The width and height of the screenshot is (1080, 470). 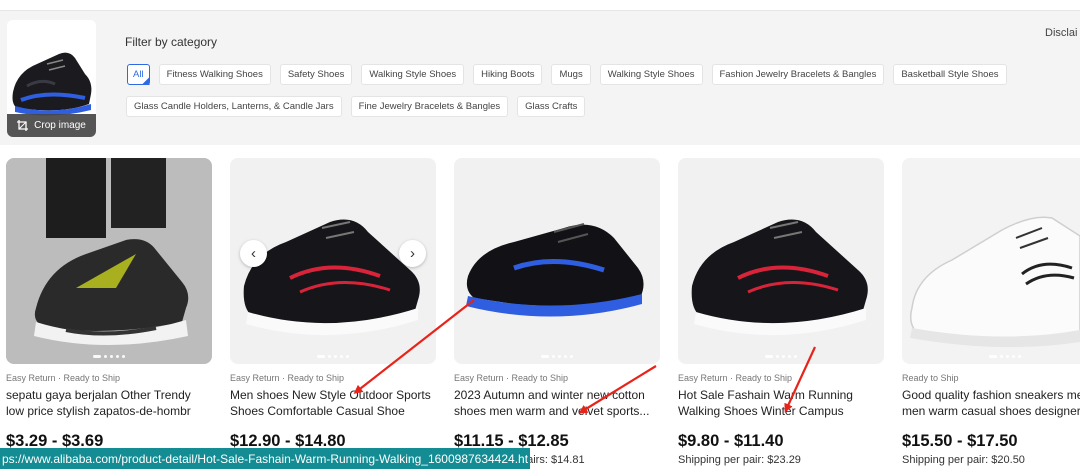 What do you see at coordinates (51, 78) in the screenshot?
I see `search-image-thumbnail: Crop image` at bounding box center [51, 78].